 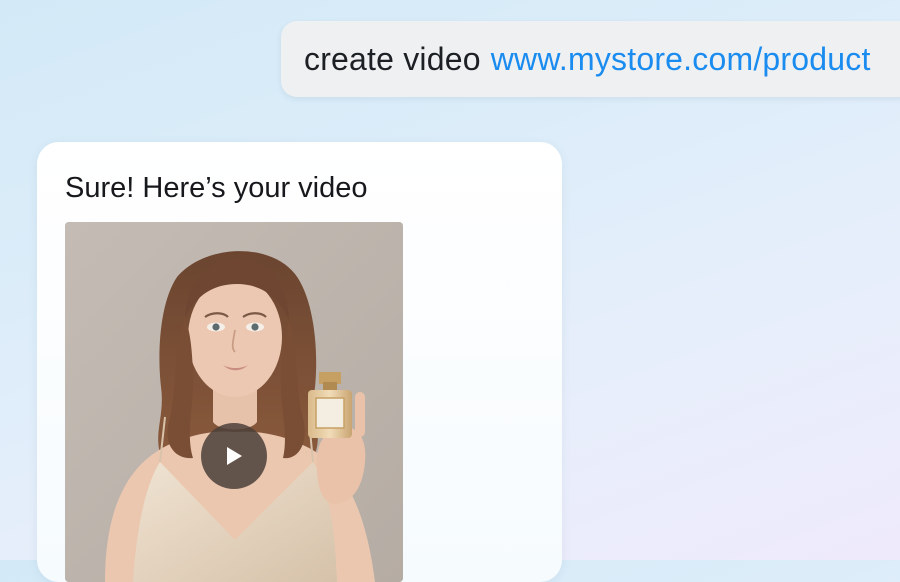 I want to click on user-message-bubble: create video www.mystore.com/product, so click(x=590, y=59).